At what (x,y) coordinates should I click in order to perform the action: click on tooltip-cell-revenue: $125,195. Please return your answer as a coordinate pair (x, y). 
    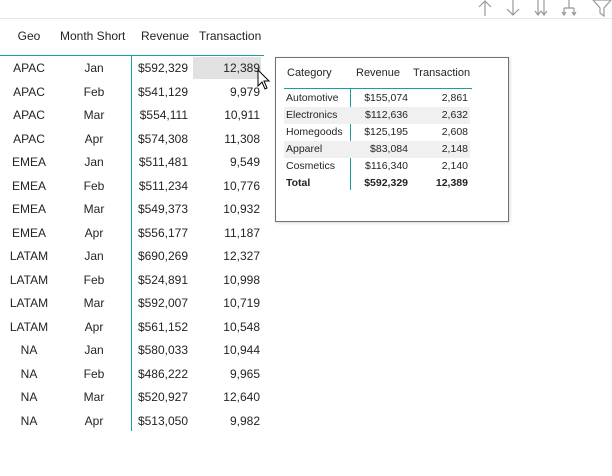
    Looking at the image, I should click on (386, 132).